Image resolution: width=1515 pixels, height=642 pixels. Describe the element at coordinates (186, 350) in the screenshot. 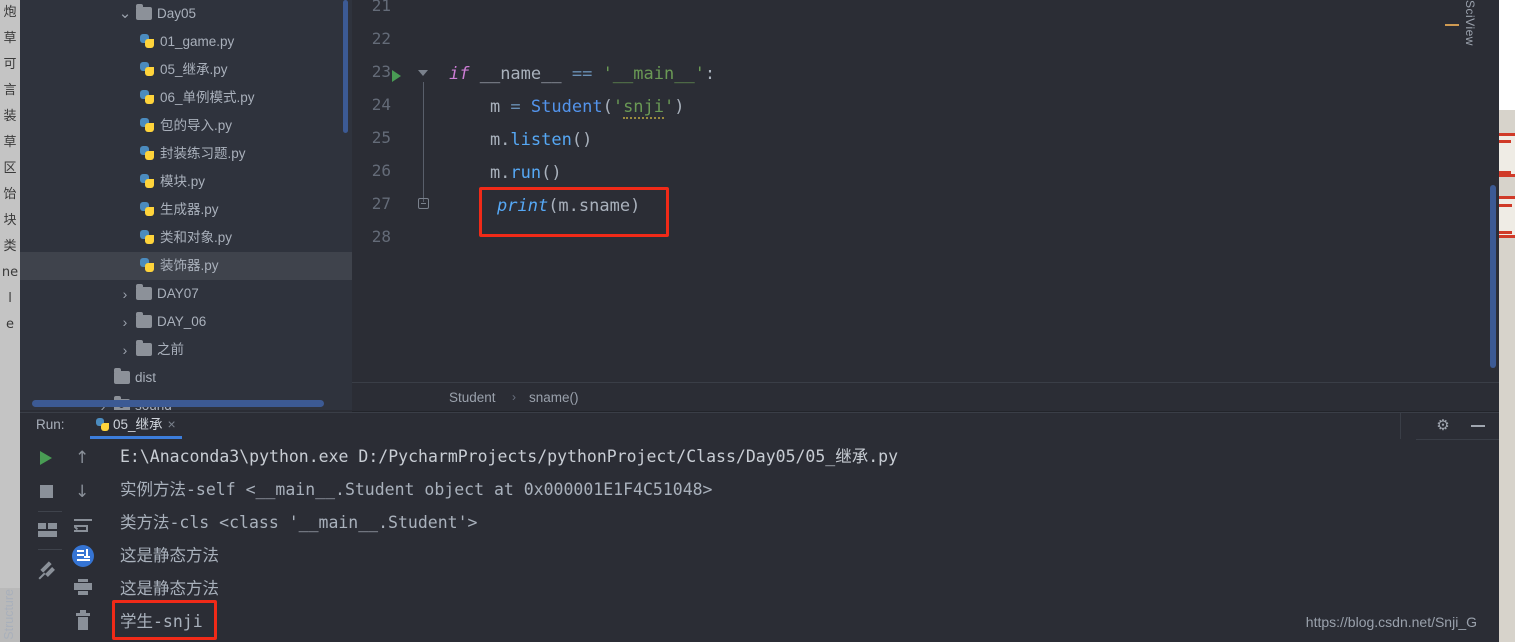

I see `tree-item-12: › 之前` at that location.